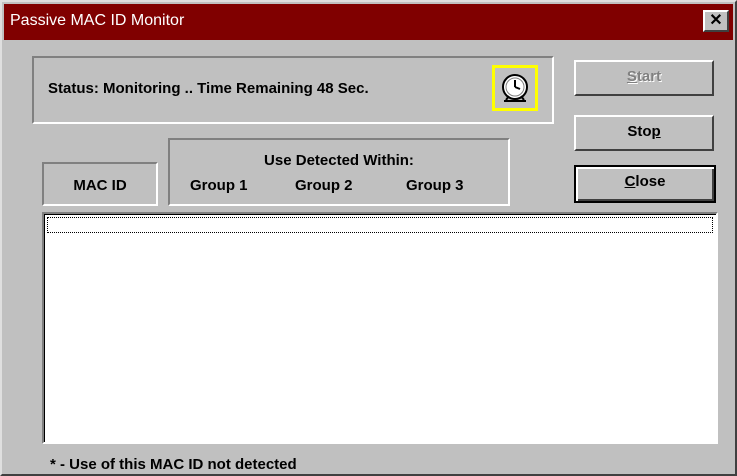  What do you see at coordinates (631, 76) in the screenshot?
I see `start-button-mnemonic: S` at bounding box center [631, 76].